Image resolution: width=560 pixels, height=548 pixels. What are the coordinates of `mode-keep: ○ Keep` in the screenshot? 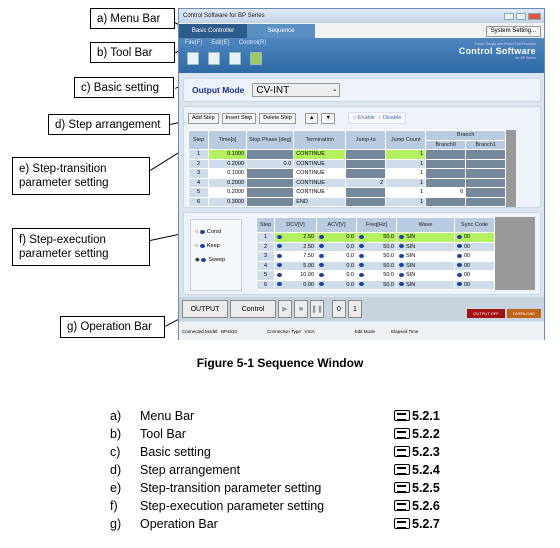 It's located at (216, 246).